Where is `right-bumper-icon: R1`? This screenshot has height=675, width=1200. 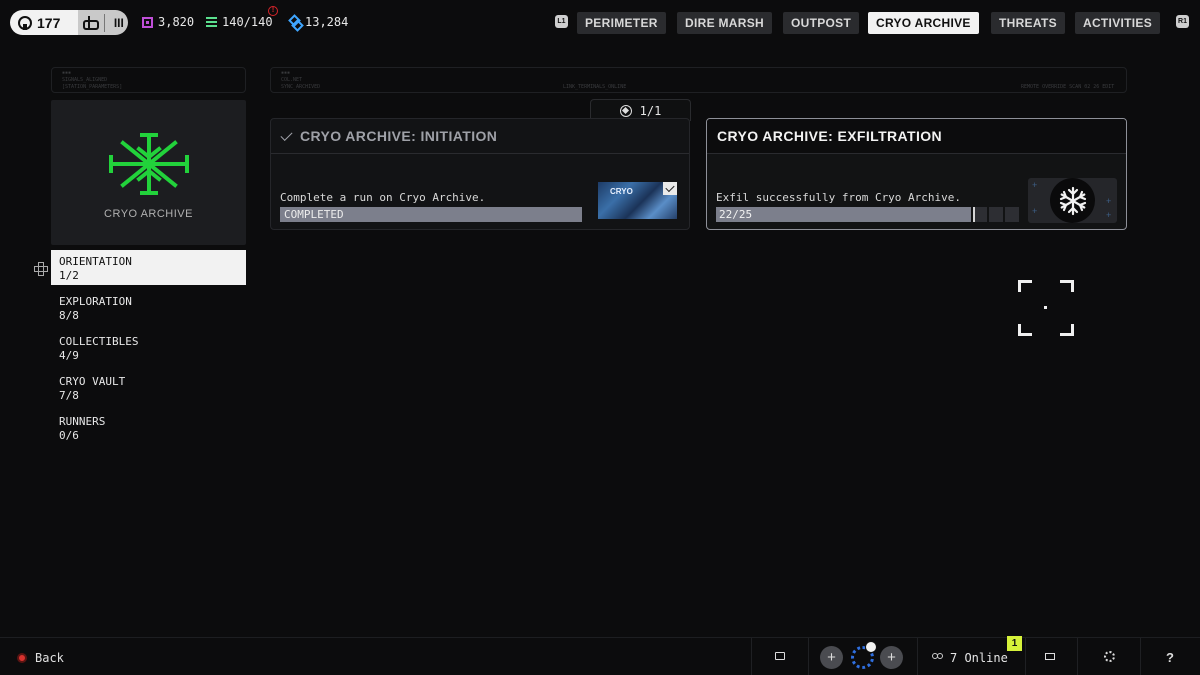 right-bumper-icon: R1 is located at coordinates (1182, 21).